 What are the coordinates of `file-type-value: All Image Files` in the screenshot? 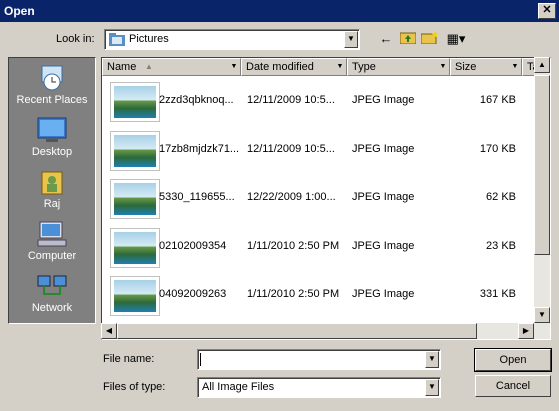 It's located at (238, 387).